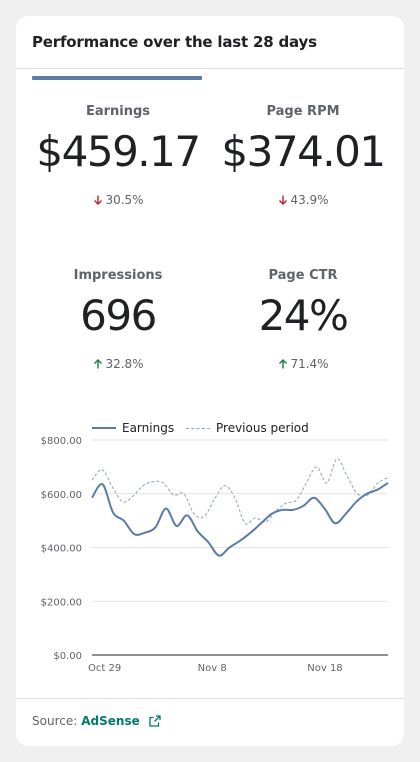 The height and width of the screenshot is (762, 420). What do you see at coordinates (174, 42) in the screenshot?
I see `card-title: Performance over the last 28 days` at bounding box center [174, 42].